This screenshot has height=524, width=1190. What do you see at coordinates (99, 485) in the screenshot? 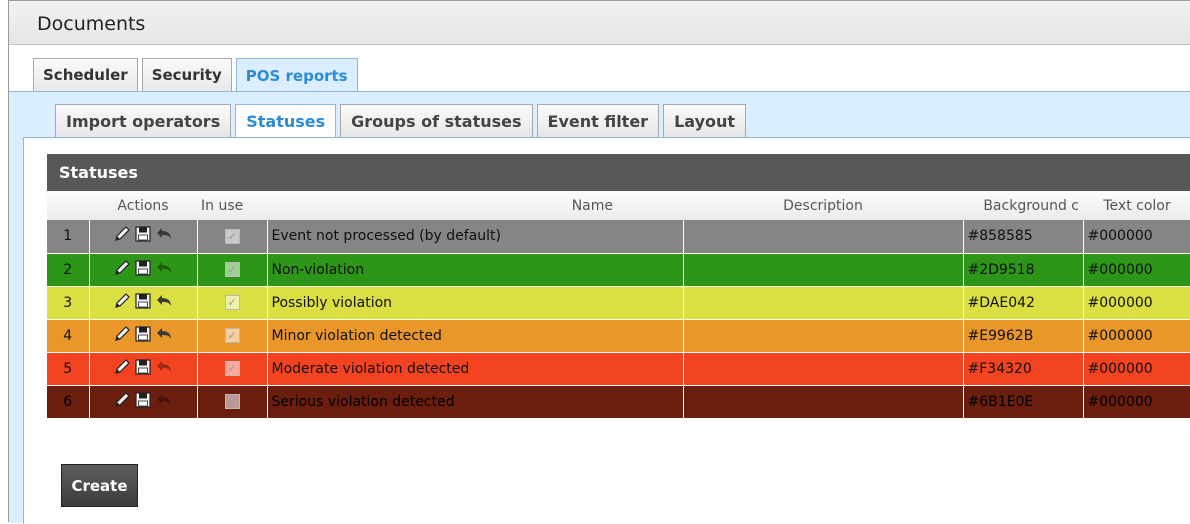
I see `create-button: Create` at bounding box center [99, 485].